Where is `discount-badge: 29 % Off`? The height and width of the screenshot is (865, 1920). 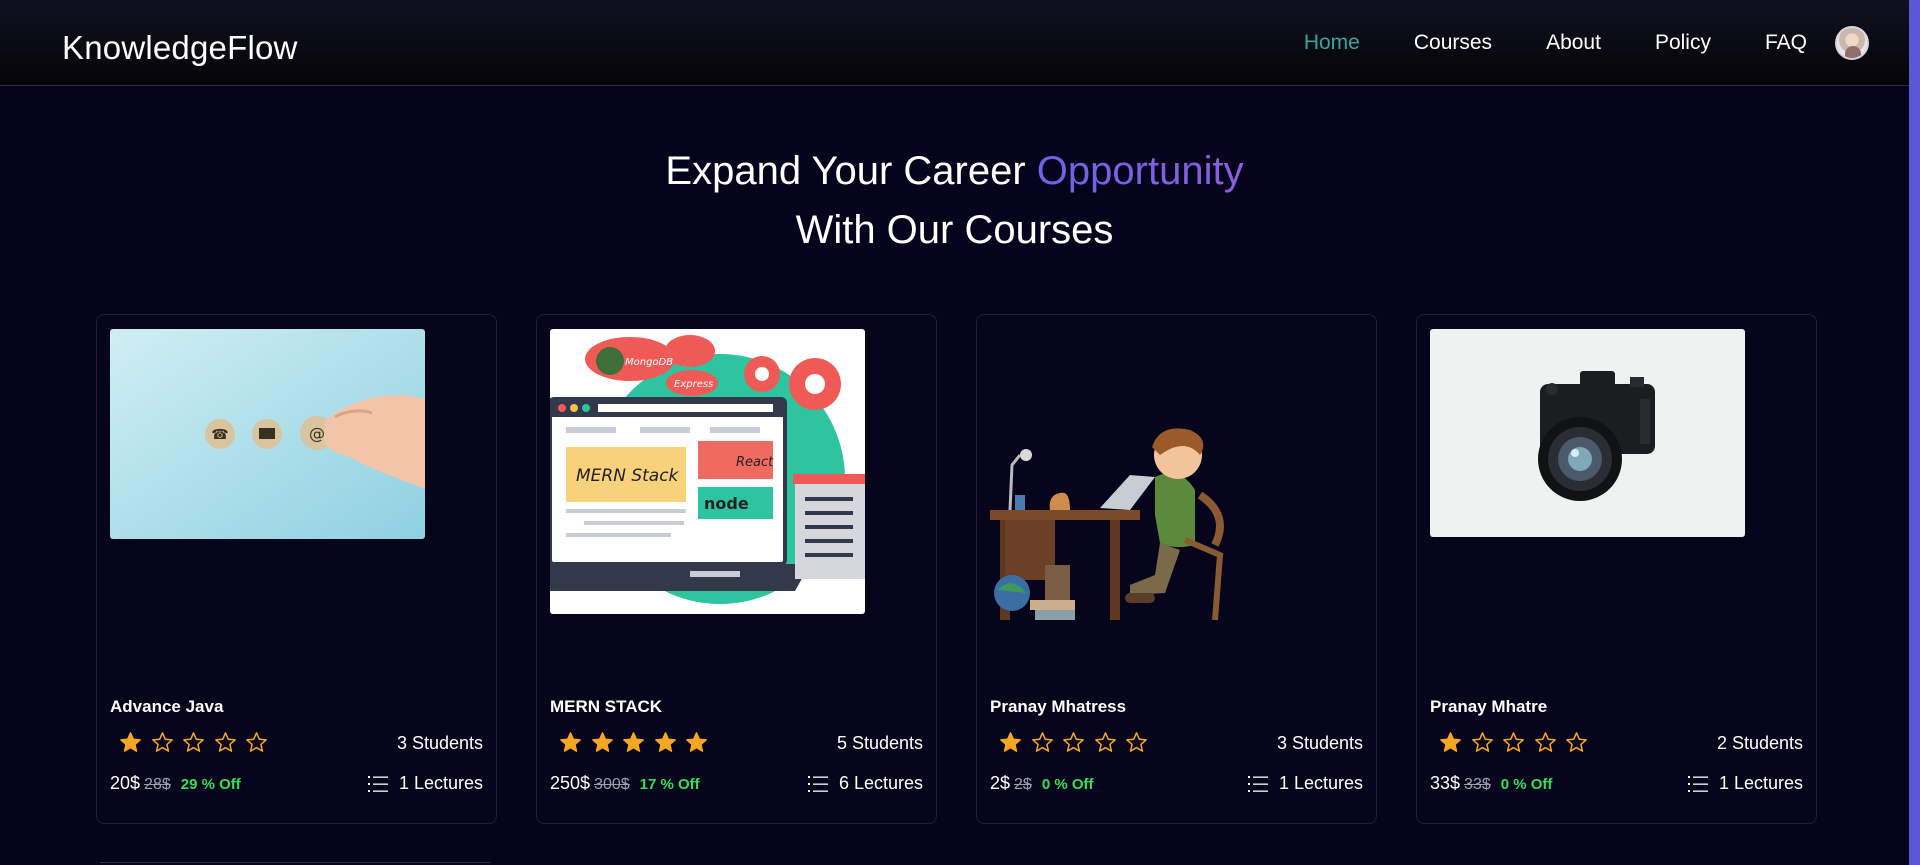
discount-badge: 29 % Off is located at coordinates (210, 784).